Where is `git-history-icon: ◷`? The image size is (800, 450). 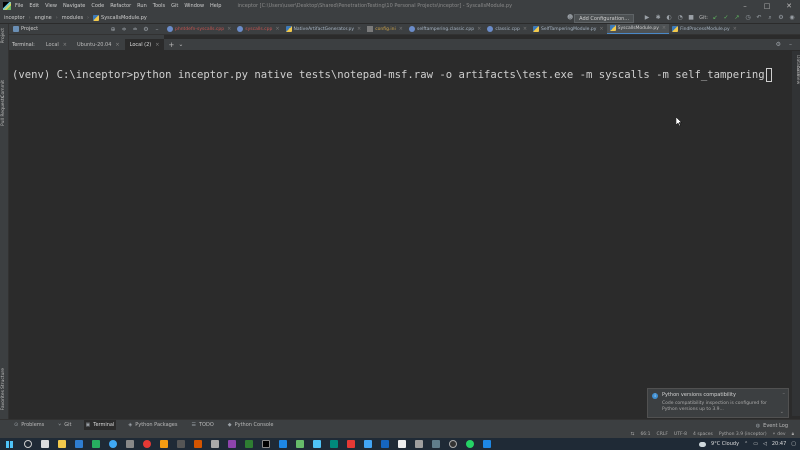
git-history-icon: ◷ is located at coordinates (748, 18).